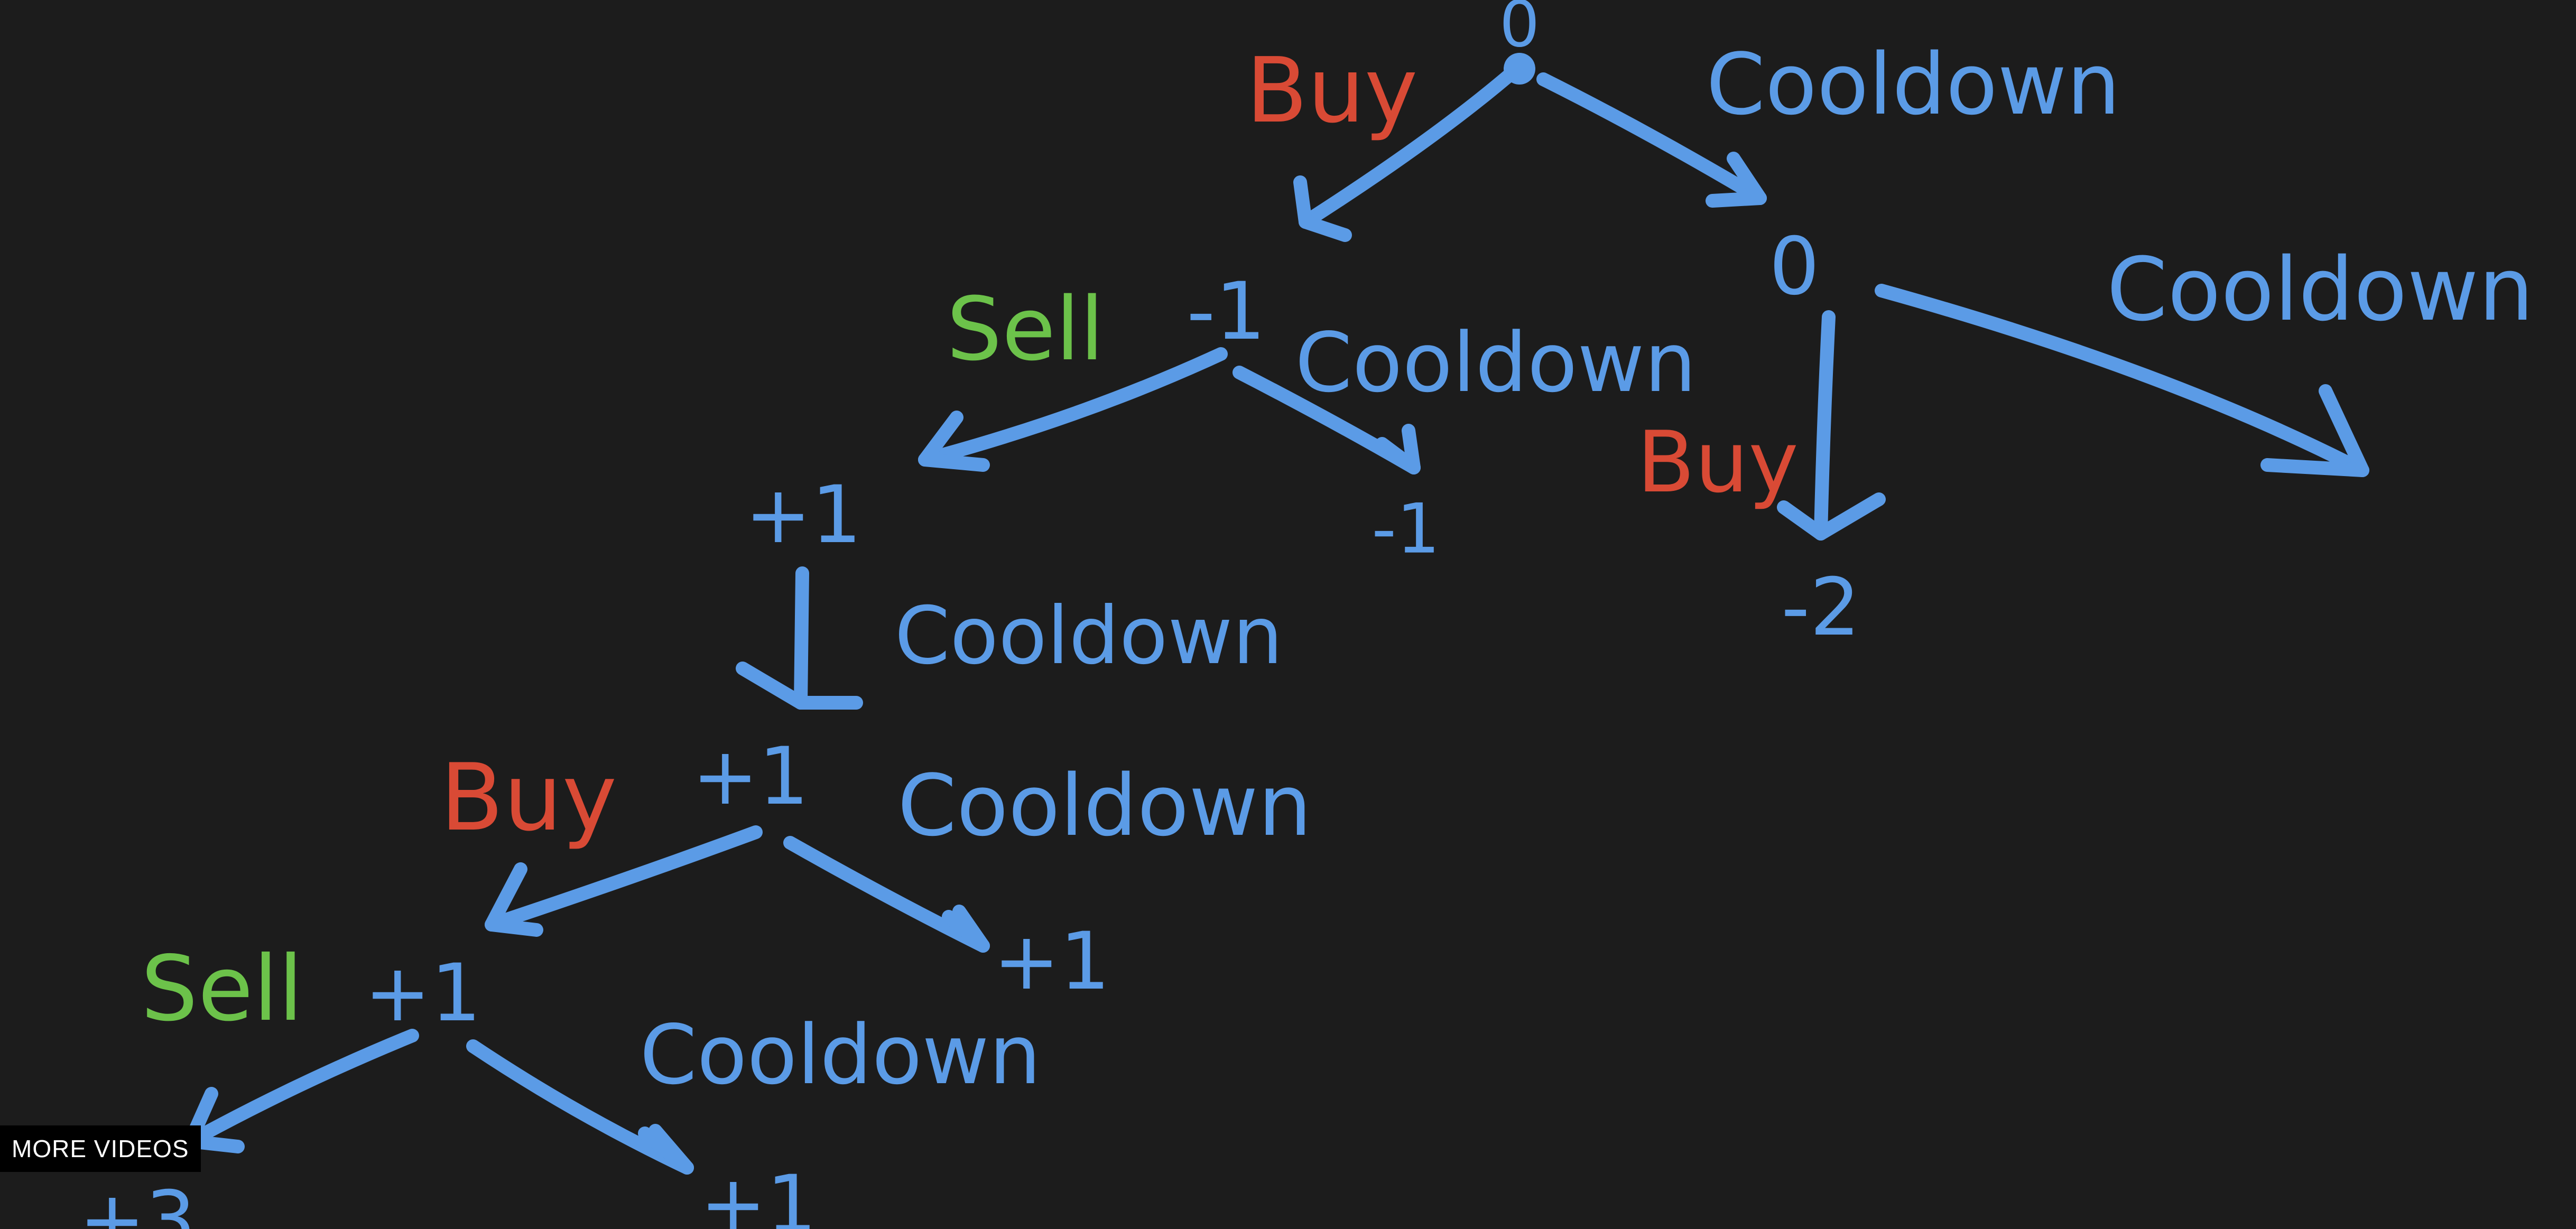 This screenshot has width=2576, height=1229. Describe the element at coordinates (100, 1148) in the screenshot. I see `more-videos-button: MORE VIDEOS` at that location.